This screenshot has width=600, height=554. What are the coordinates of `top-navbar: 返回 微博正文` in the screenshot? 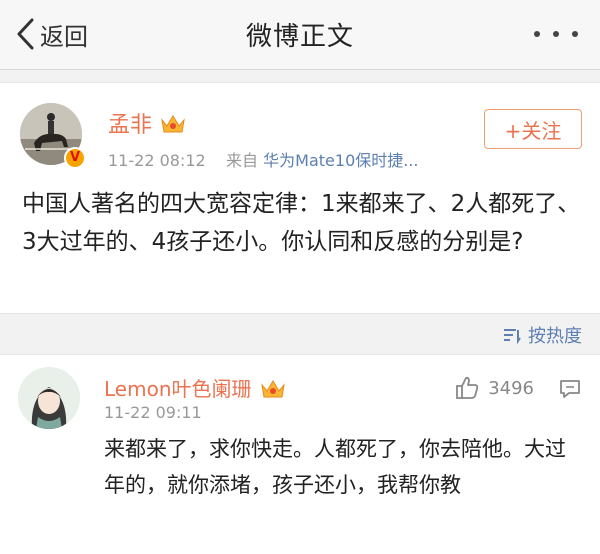 It's located at (300, 35).